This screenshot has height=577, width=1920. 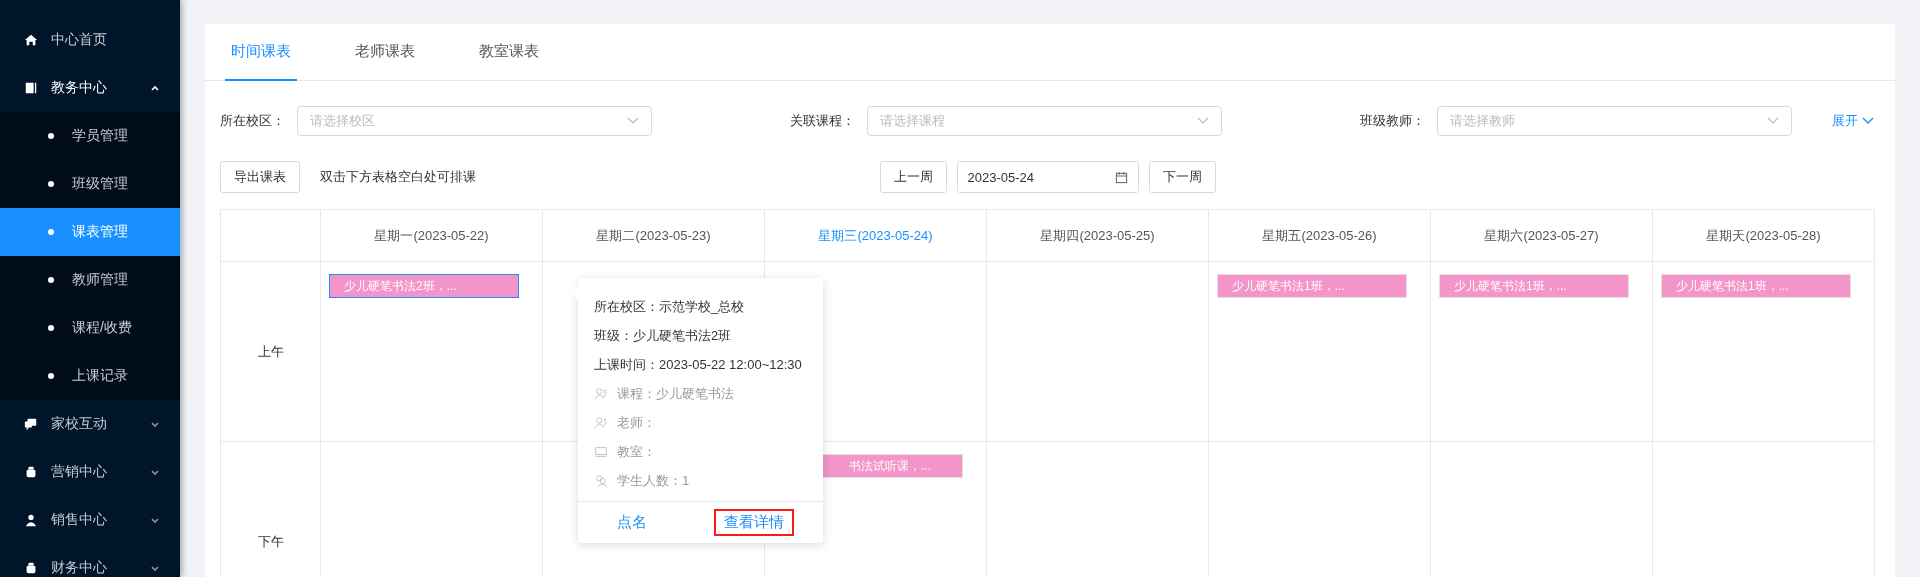 What do you see at coordinates (601, 451) in the screenshot?
I see `monitor-icon` at bounding box center [601, 451].